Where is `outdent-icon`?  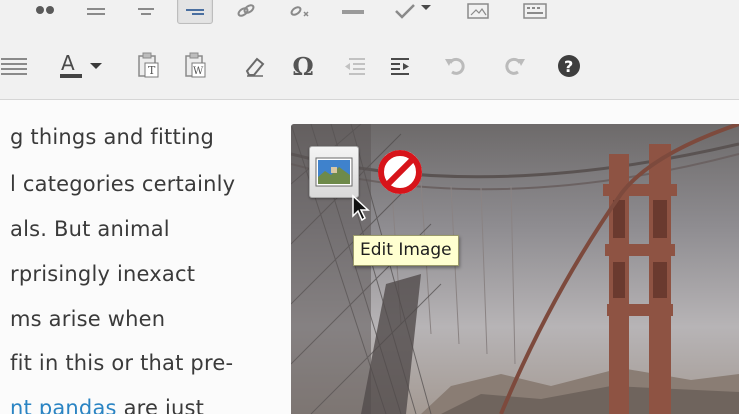 outdent-icon is located at coordinates (355, 66).